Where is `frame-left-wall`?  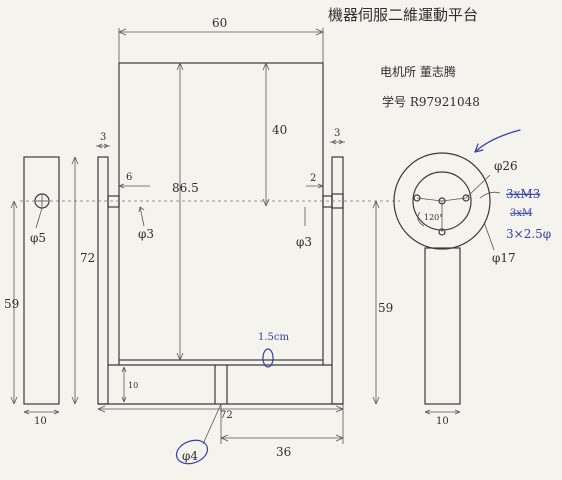 frame-left-wall is located at coordinates (103, 280).